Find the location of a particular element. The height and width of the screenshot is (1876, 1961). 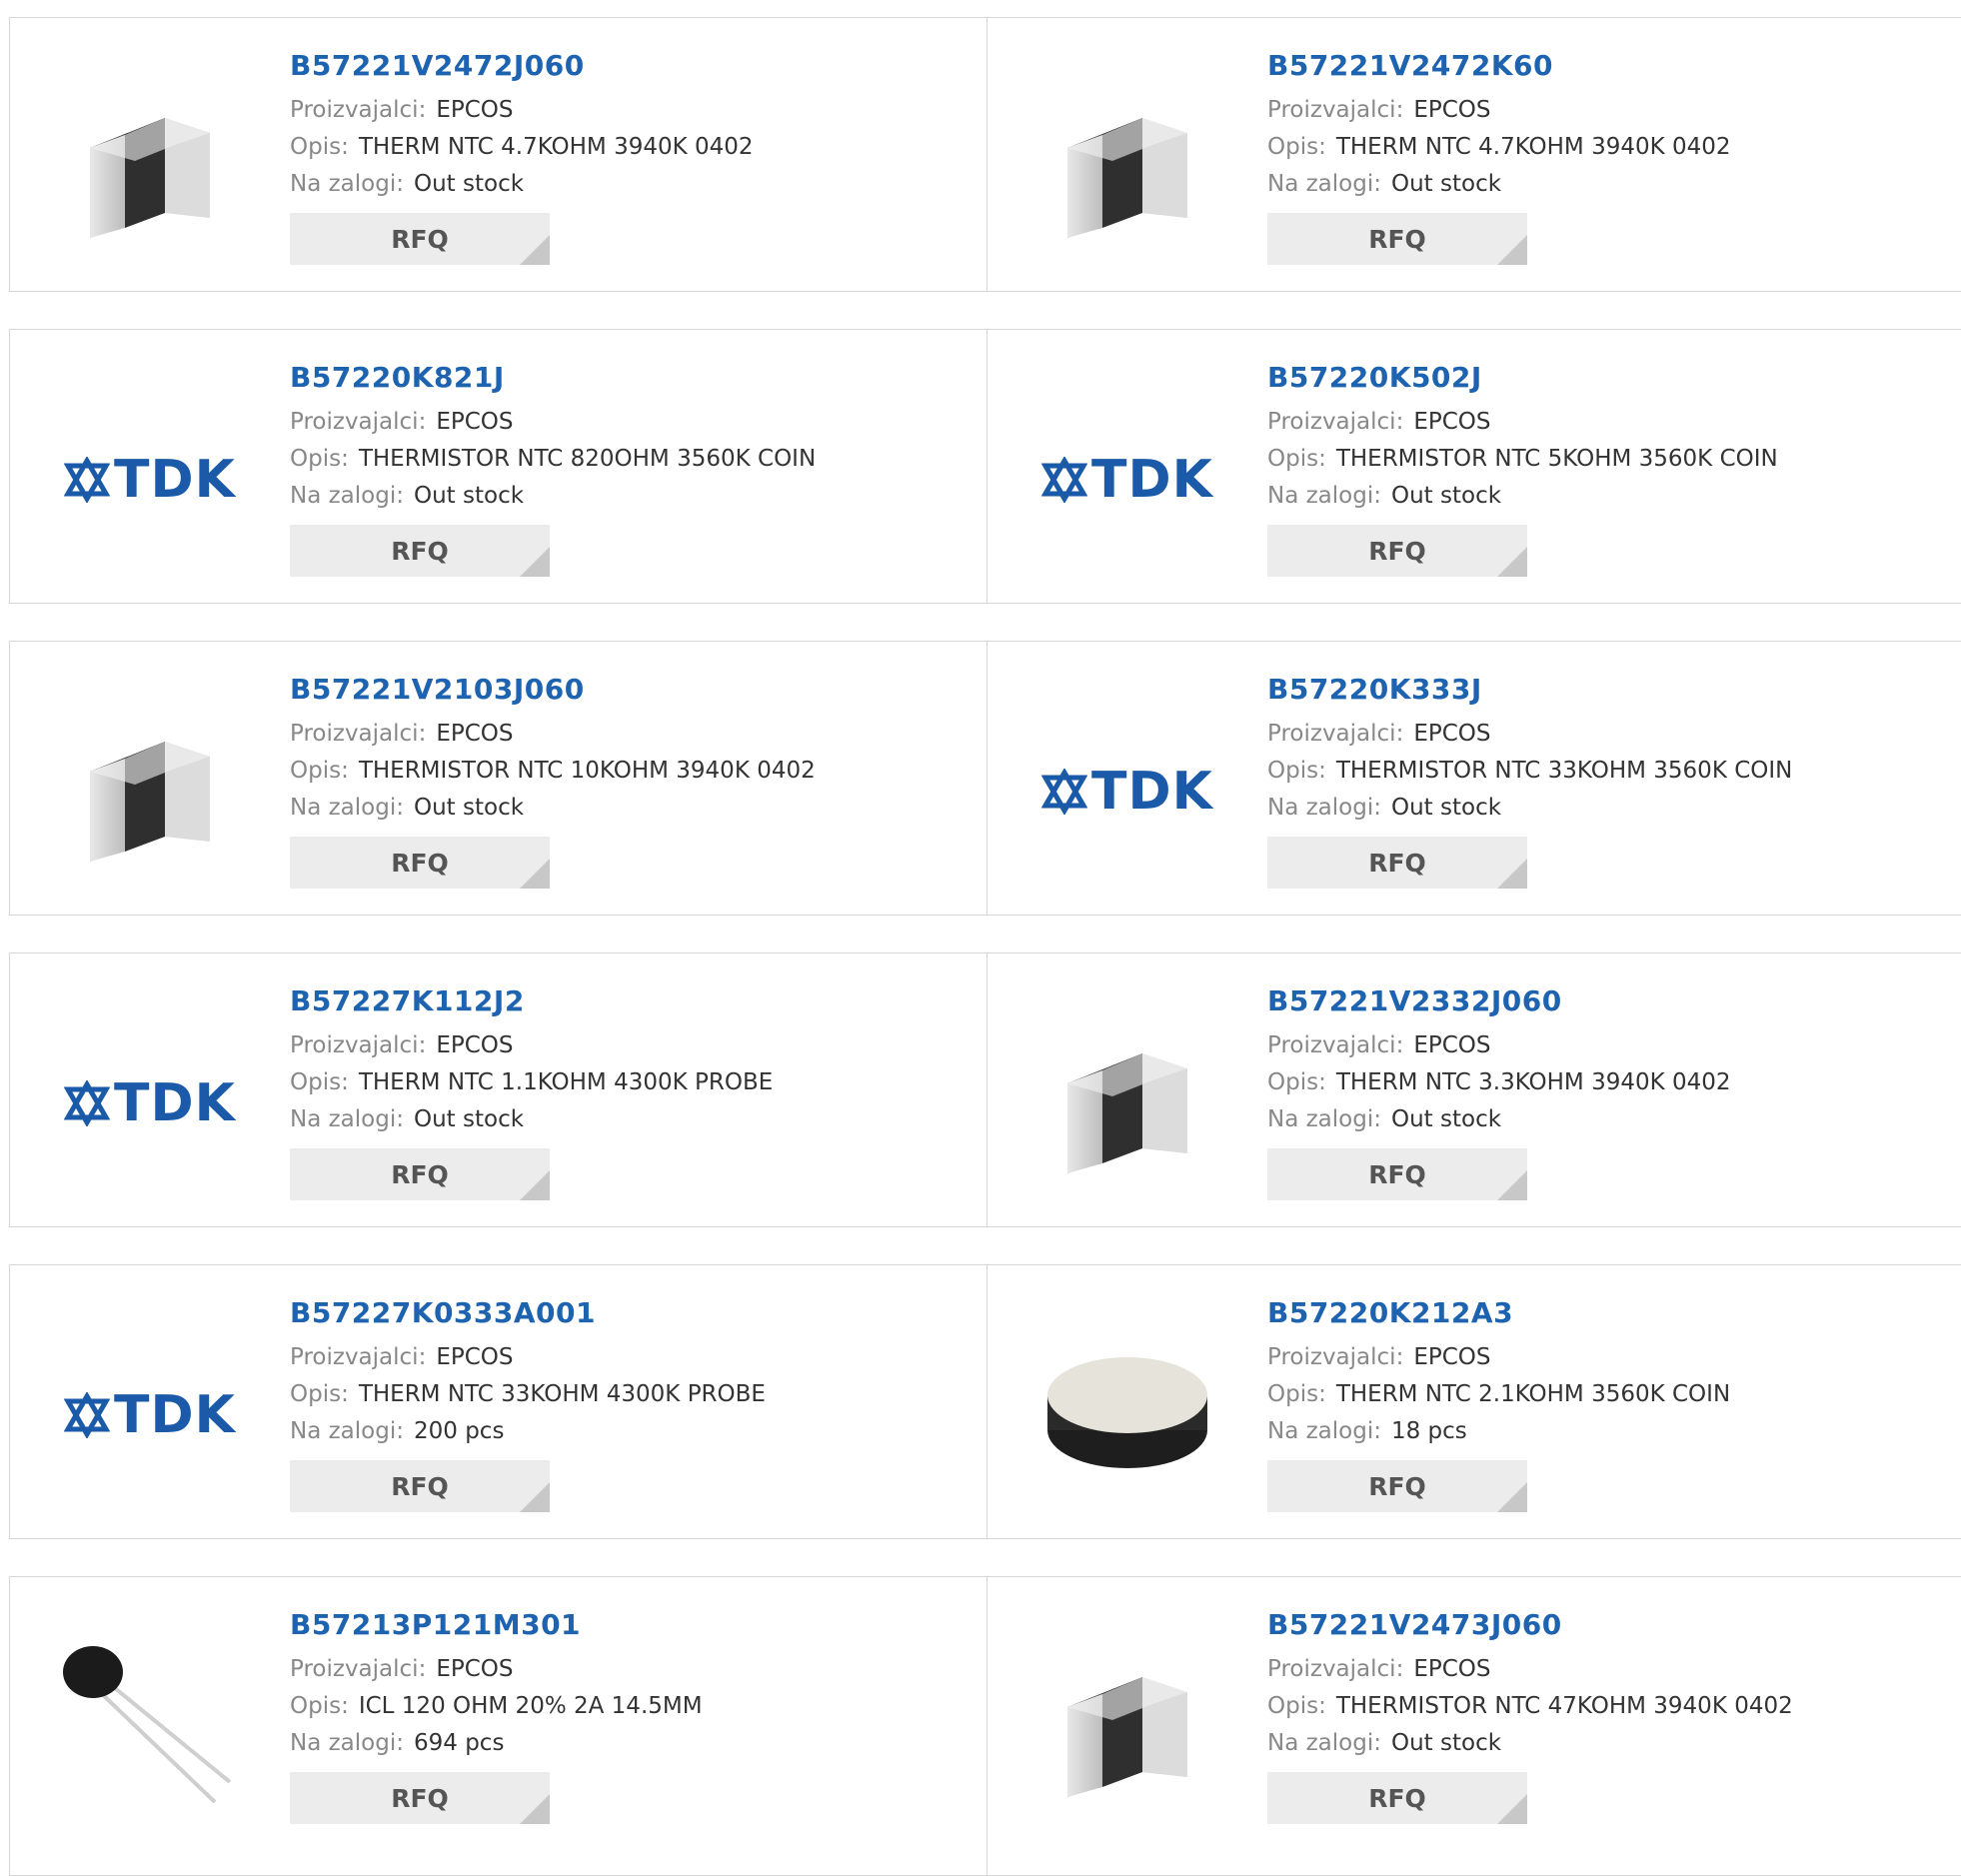

description-line: Opis: THERM NTC 2.1KOHM 3560K COIN is located at coordinates (1498, 1394).